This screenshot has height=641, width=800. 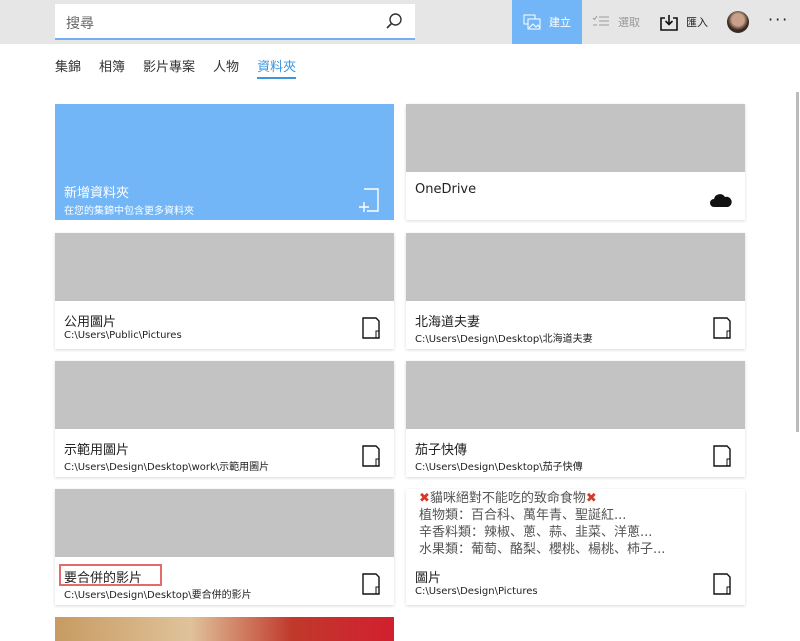 What do you see at coordinates (629, 22) in the screenshot?
I see `select-label: 選取` at bounding box center [629, 22].